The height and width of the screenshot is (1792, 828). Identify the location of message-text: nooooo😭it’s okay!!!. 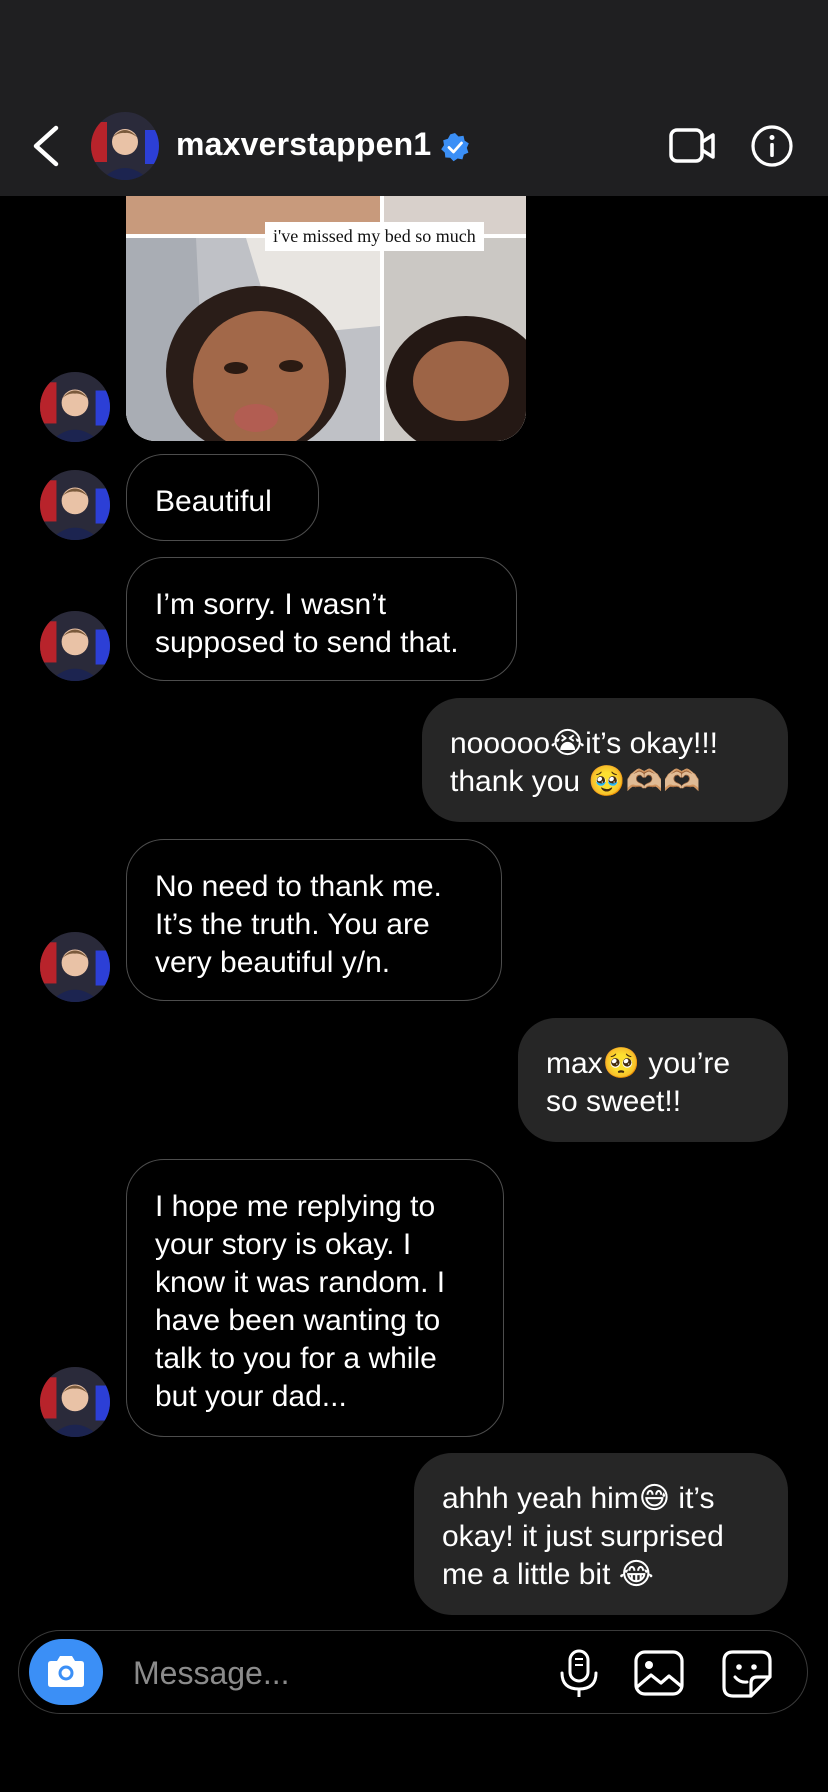
(584, 743).